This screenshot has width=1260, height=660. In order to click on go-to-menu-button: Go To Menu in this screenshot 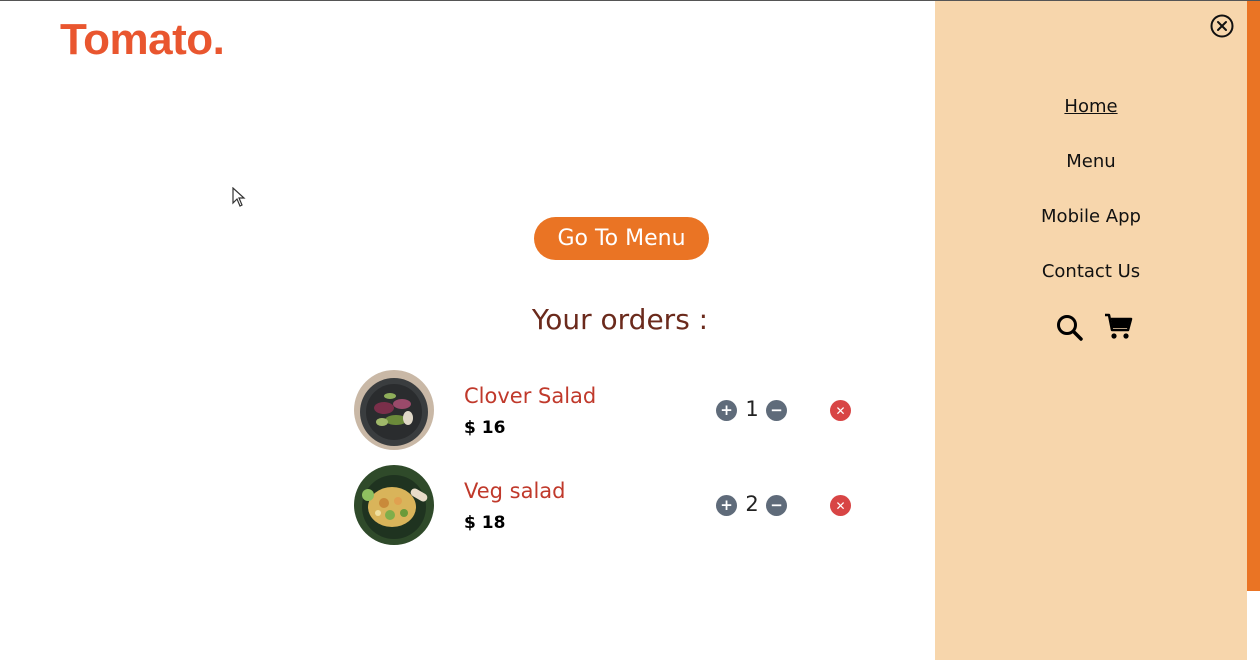, I will do `click(621, 238)`.